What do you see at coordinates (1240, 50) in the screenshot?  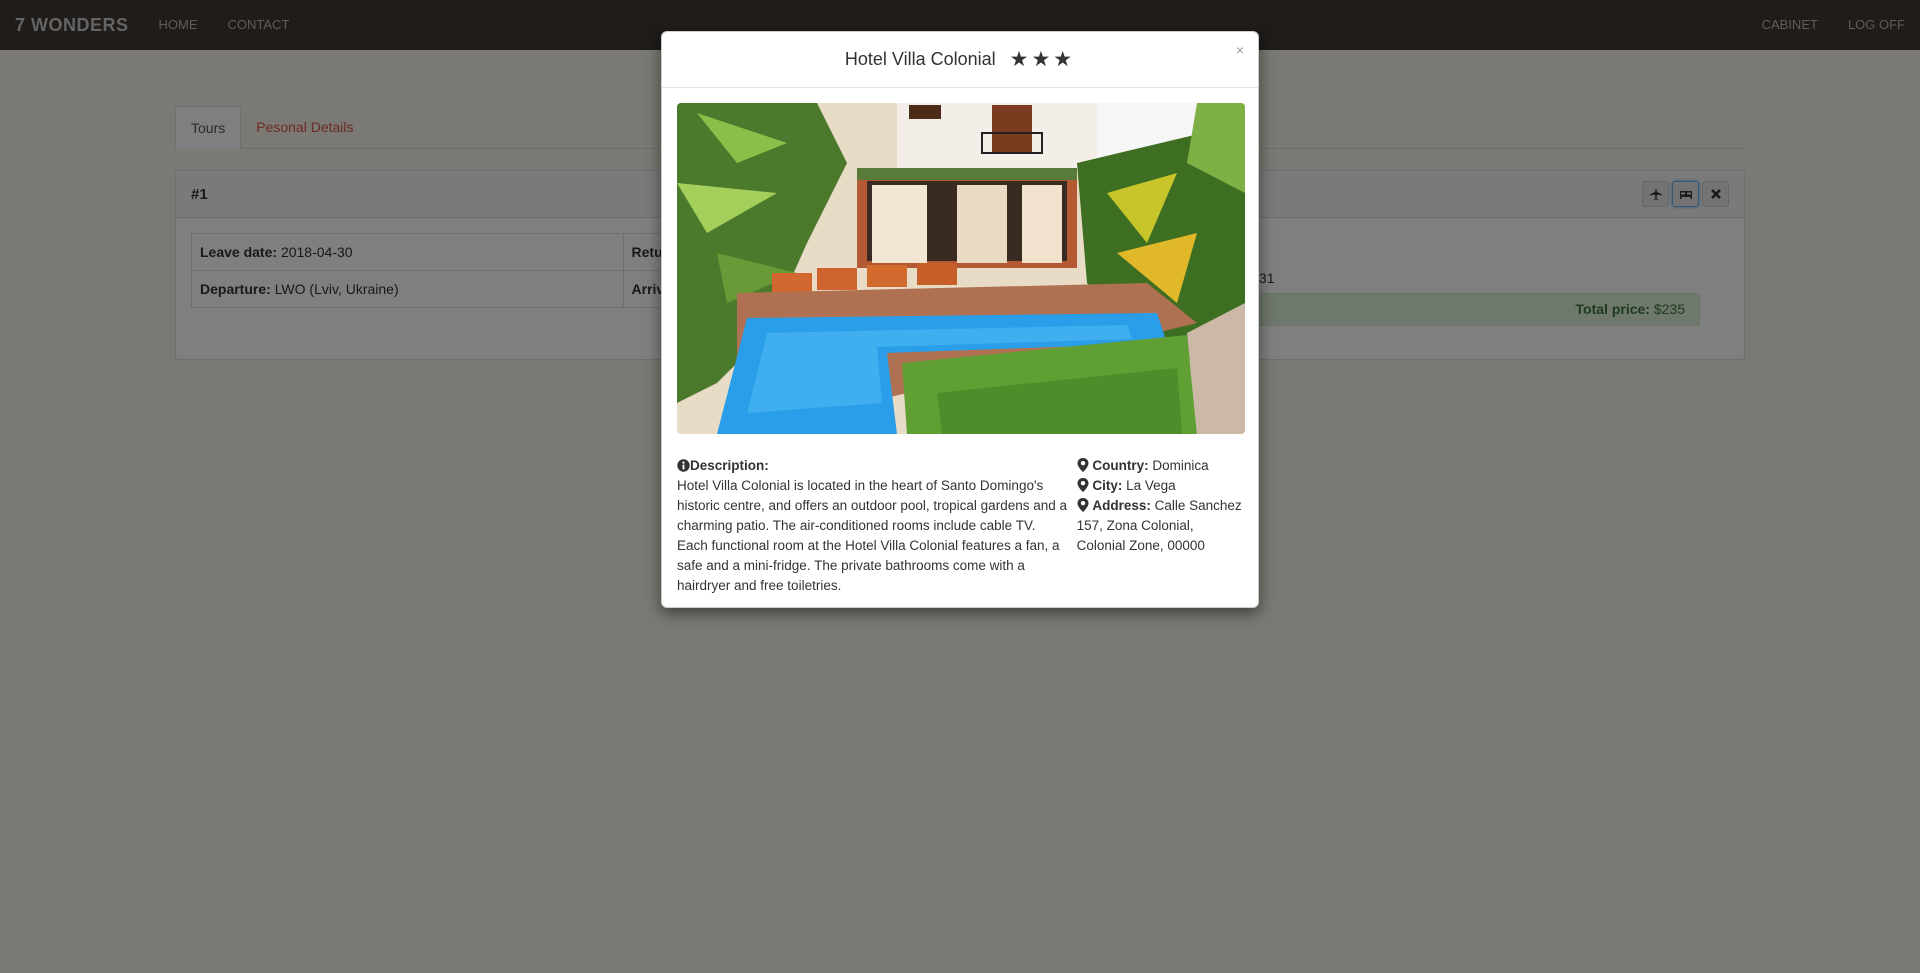 I see `close-button: ×` at bounding box center [1240, 50].